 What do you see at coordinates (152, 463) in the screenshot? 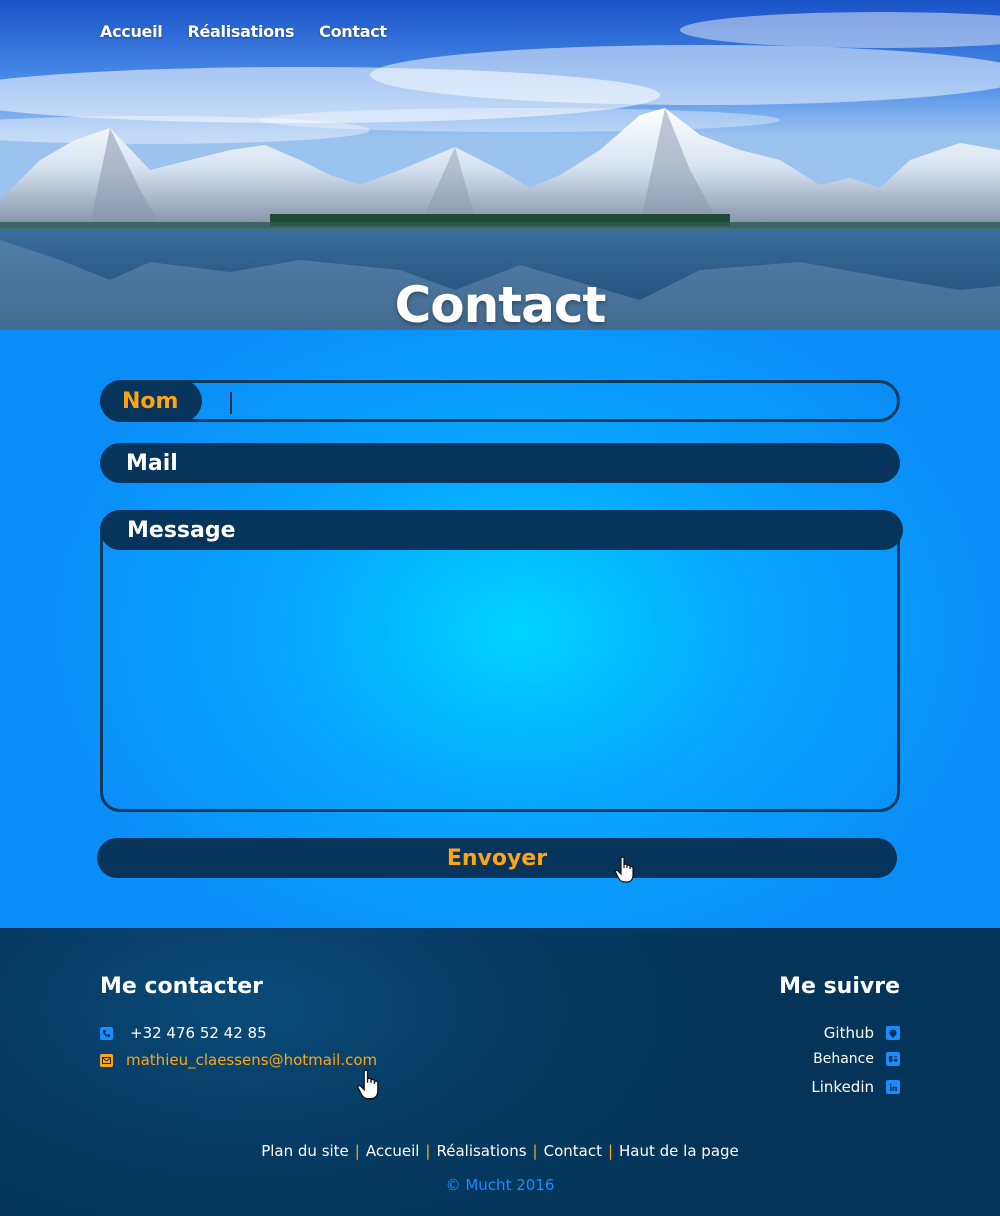
I see `mail-label: Mail` at bounding box center [152, 463].